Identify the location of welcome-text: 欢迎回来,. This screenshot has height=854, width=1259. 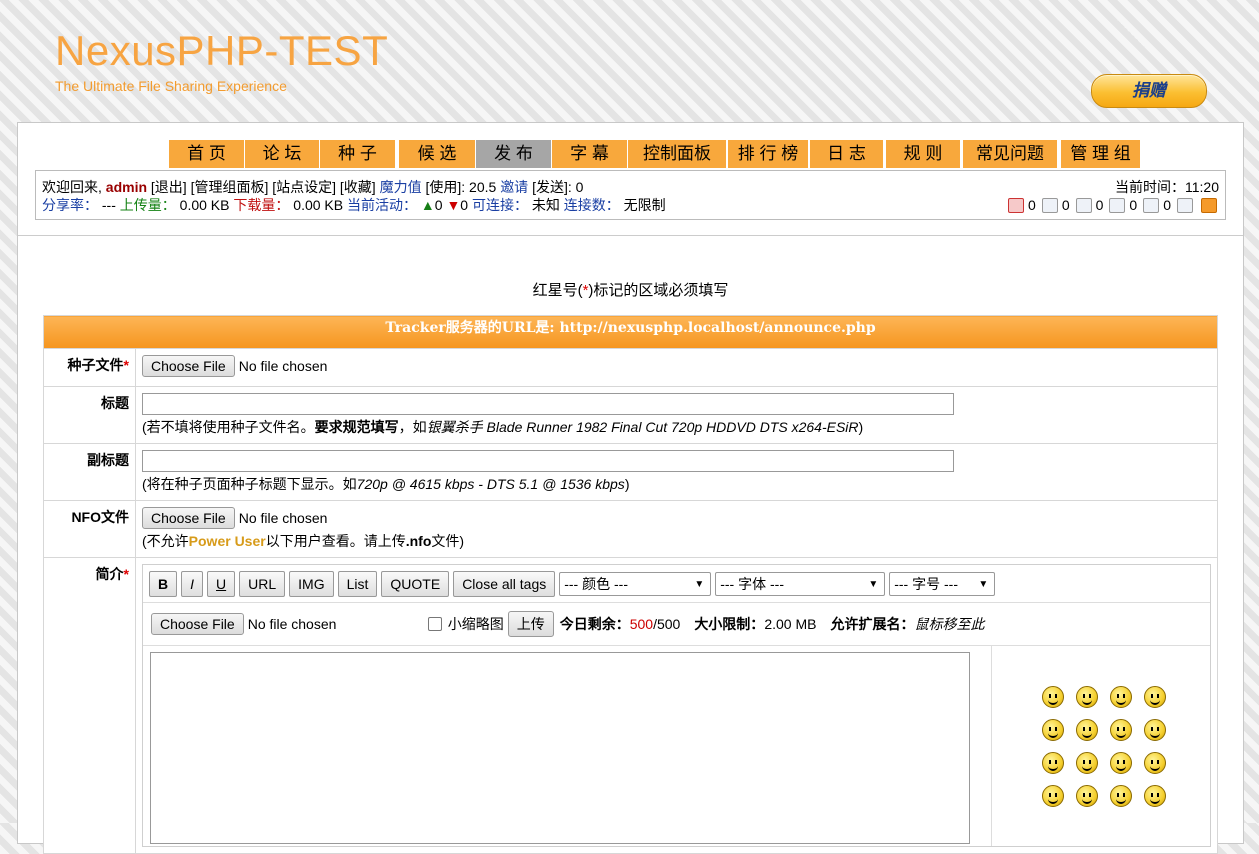
(72, 187).